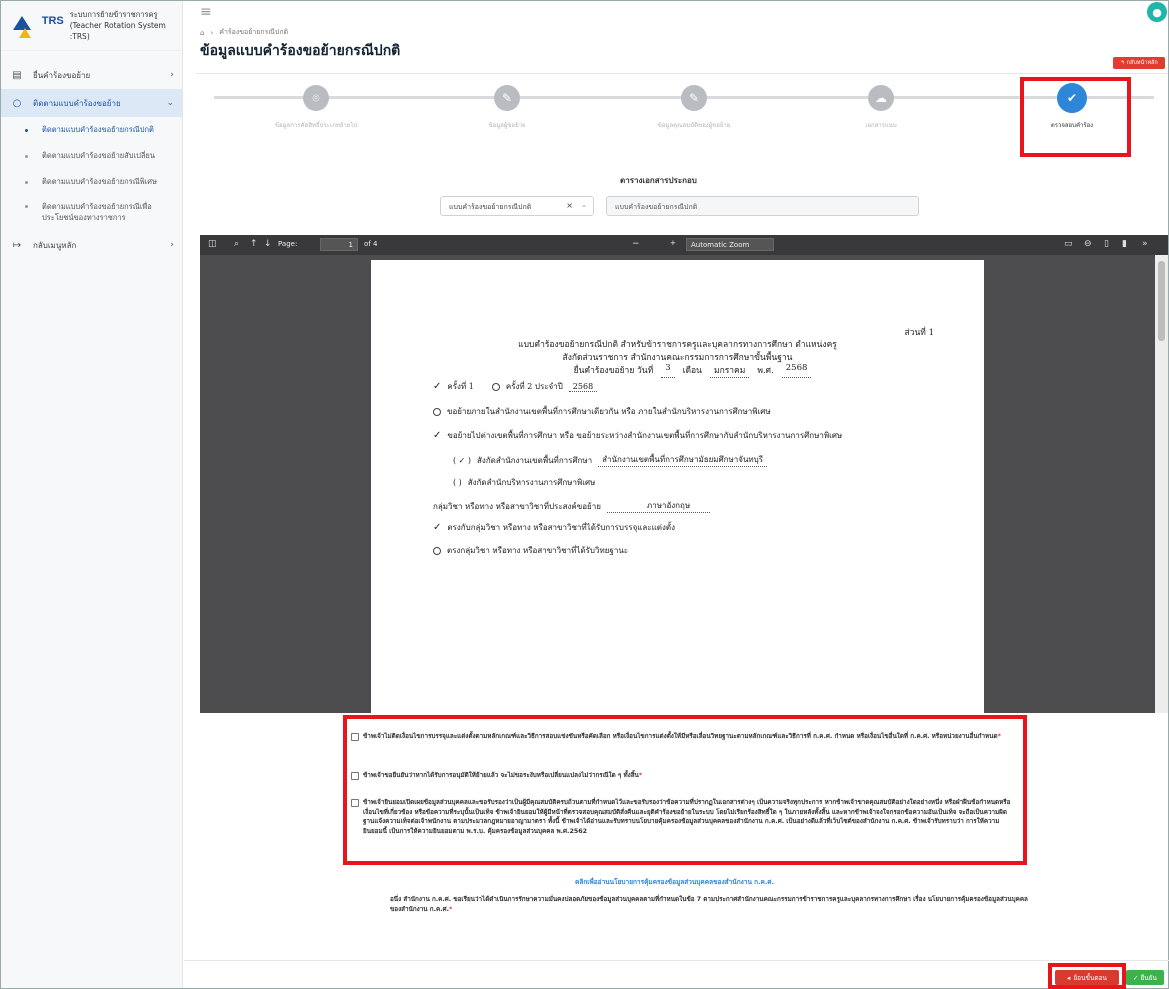 The image size is (1169, 989). What do you see at coordinates (316, 125) in the screenshot?
I see `step-label: ข้อมูลการคัดสิทธิ์ประเภทย้ายไป` at bounding box center [316, 125].